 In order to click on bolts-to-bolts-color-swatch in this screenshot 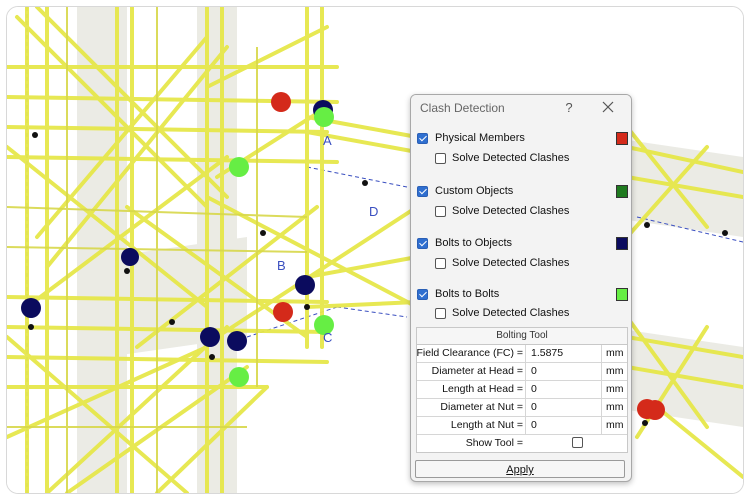, I will do `click(622, 294)`.